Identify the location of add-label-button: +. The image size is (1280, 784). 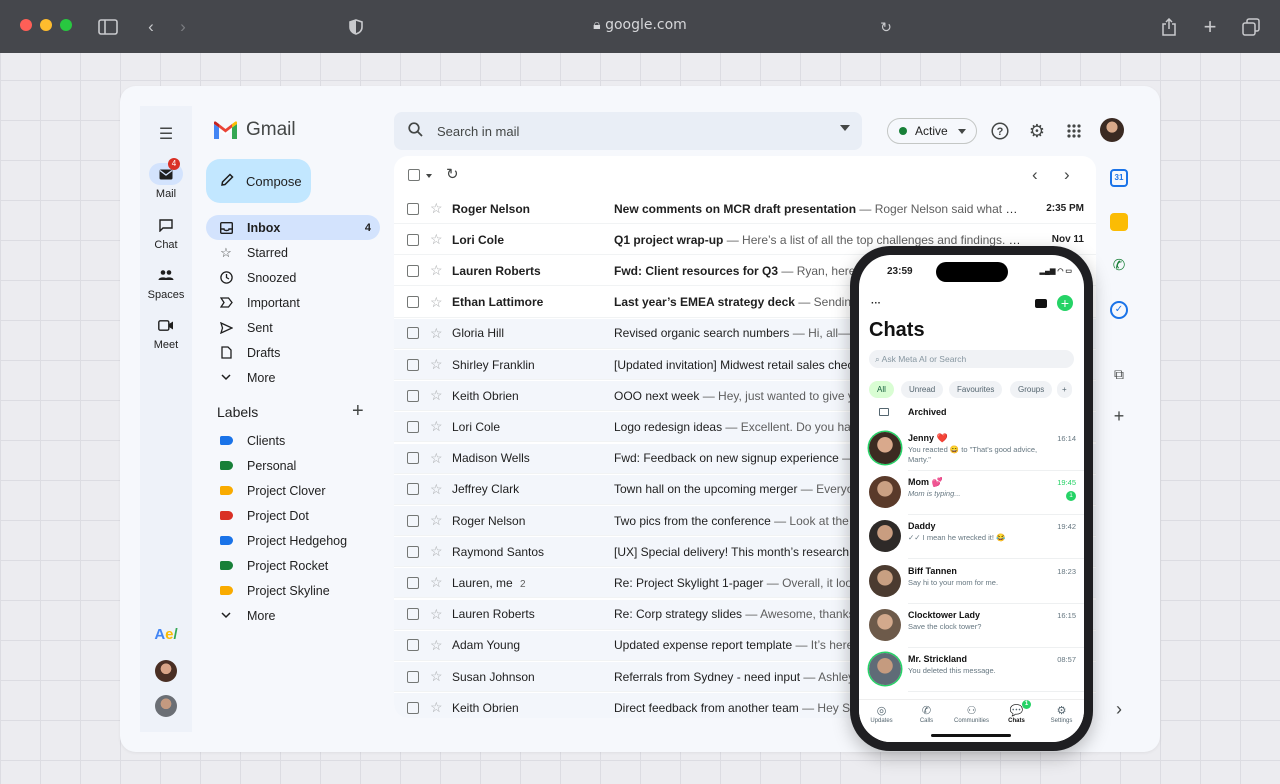
(358, 411).